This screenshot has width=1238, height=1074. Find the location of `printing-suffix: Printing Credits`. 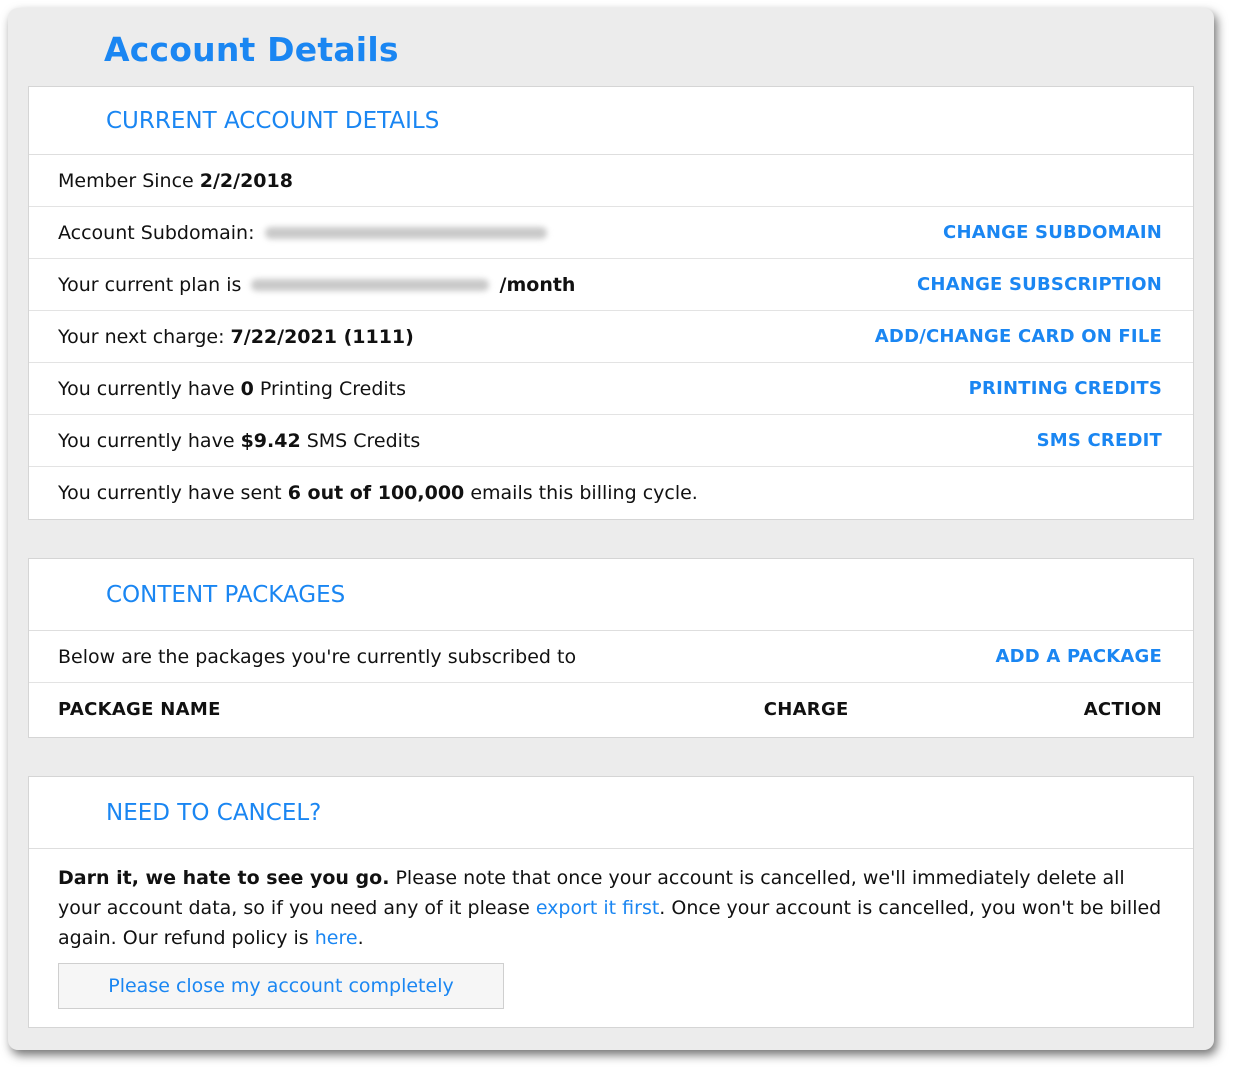

printing-suffix: Printing Credits is located at coordinates (333, 388).